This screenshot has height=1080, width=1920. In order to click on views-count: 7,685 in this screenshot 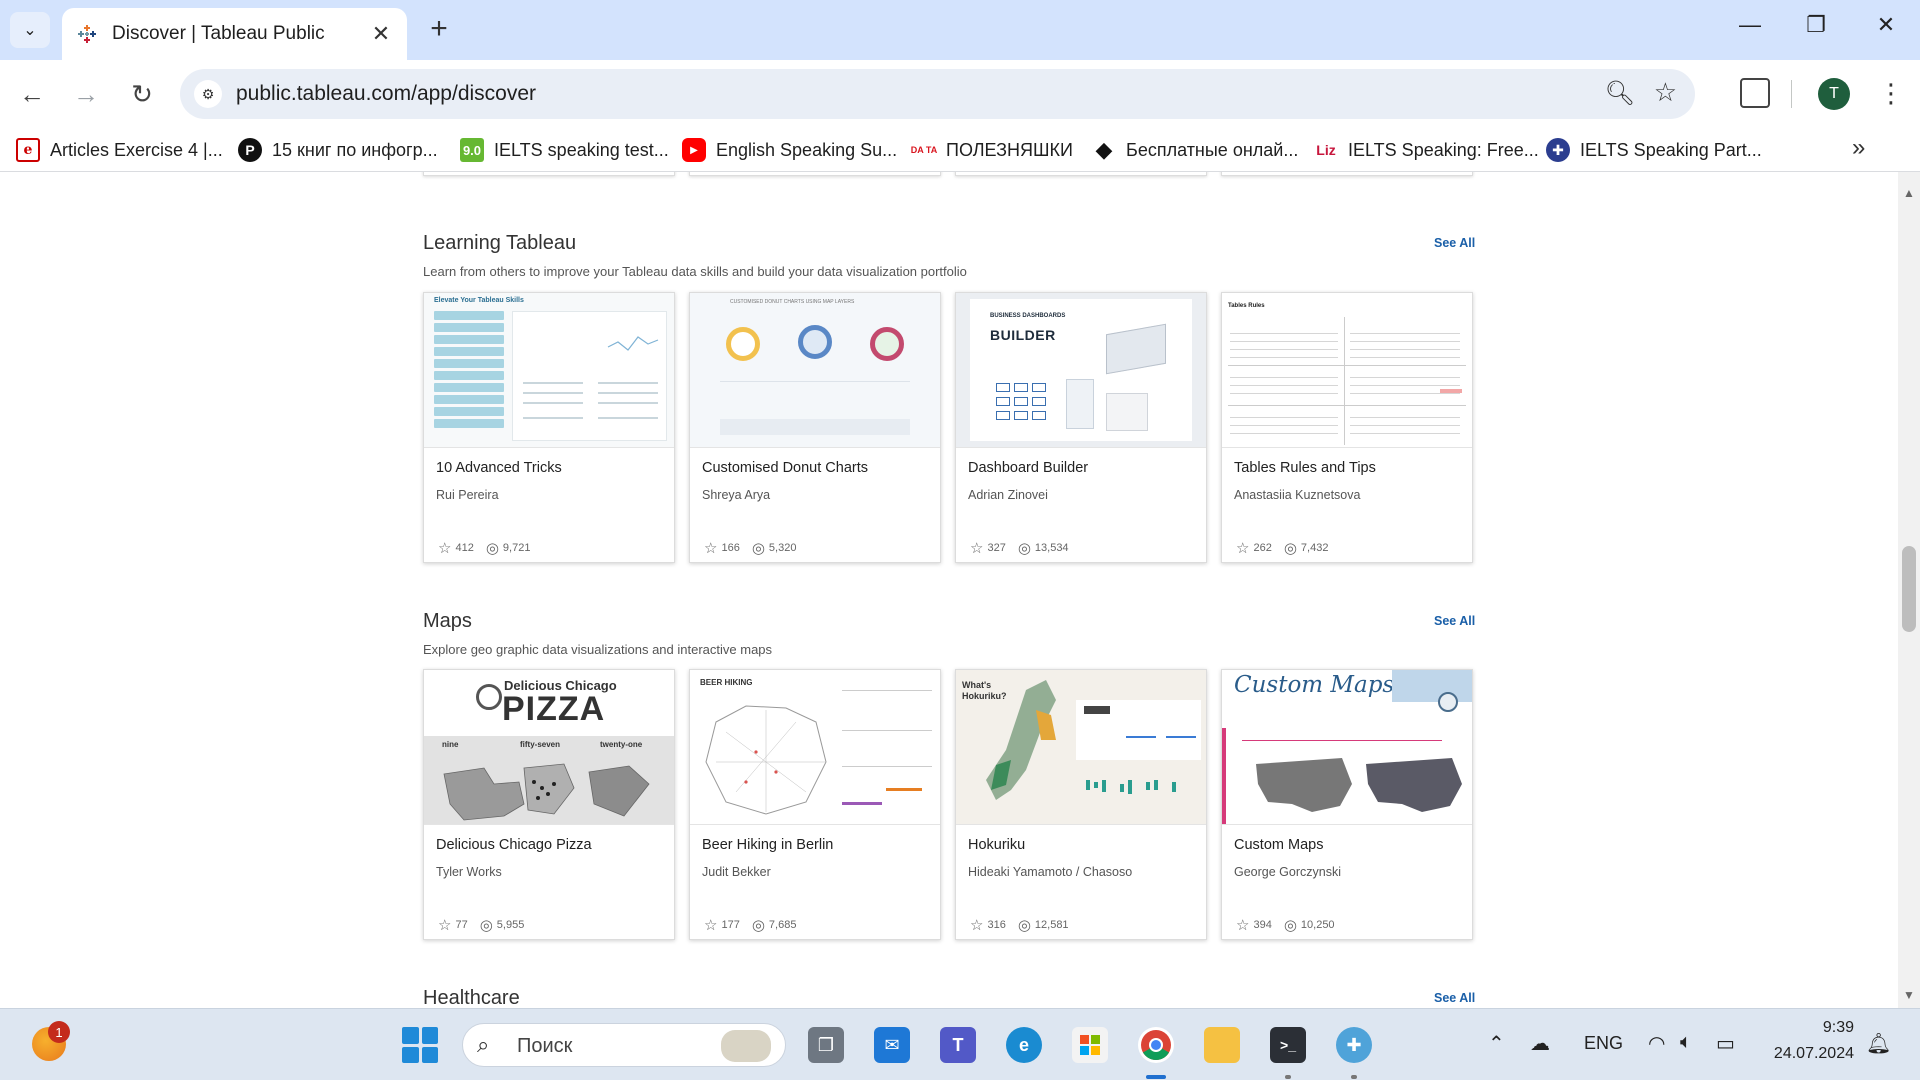, I will do `click(782, 925)`.